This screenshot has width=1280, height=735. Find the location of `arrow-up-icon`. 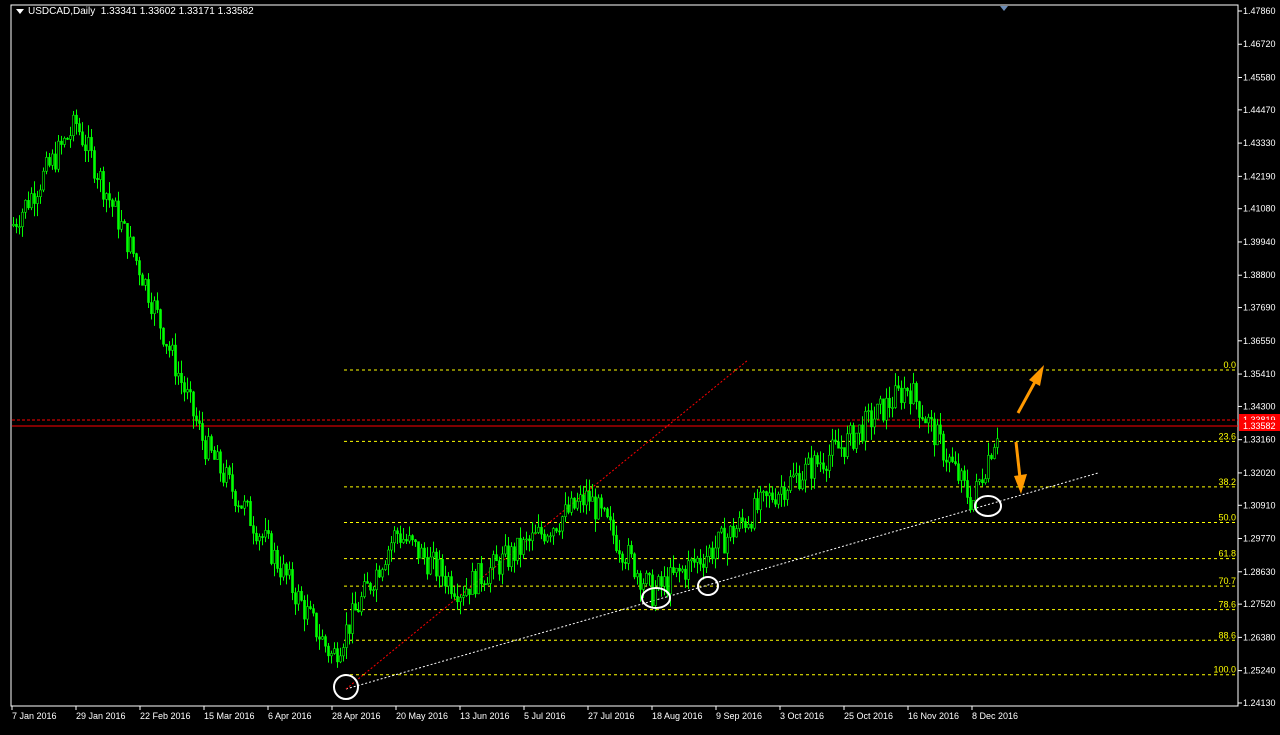

arrow-up-icon is located at coordinates (1036, 375).